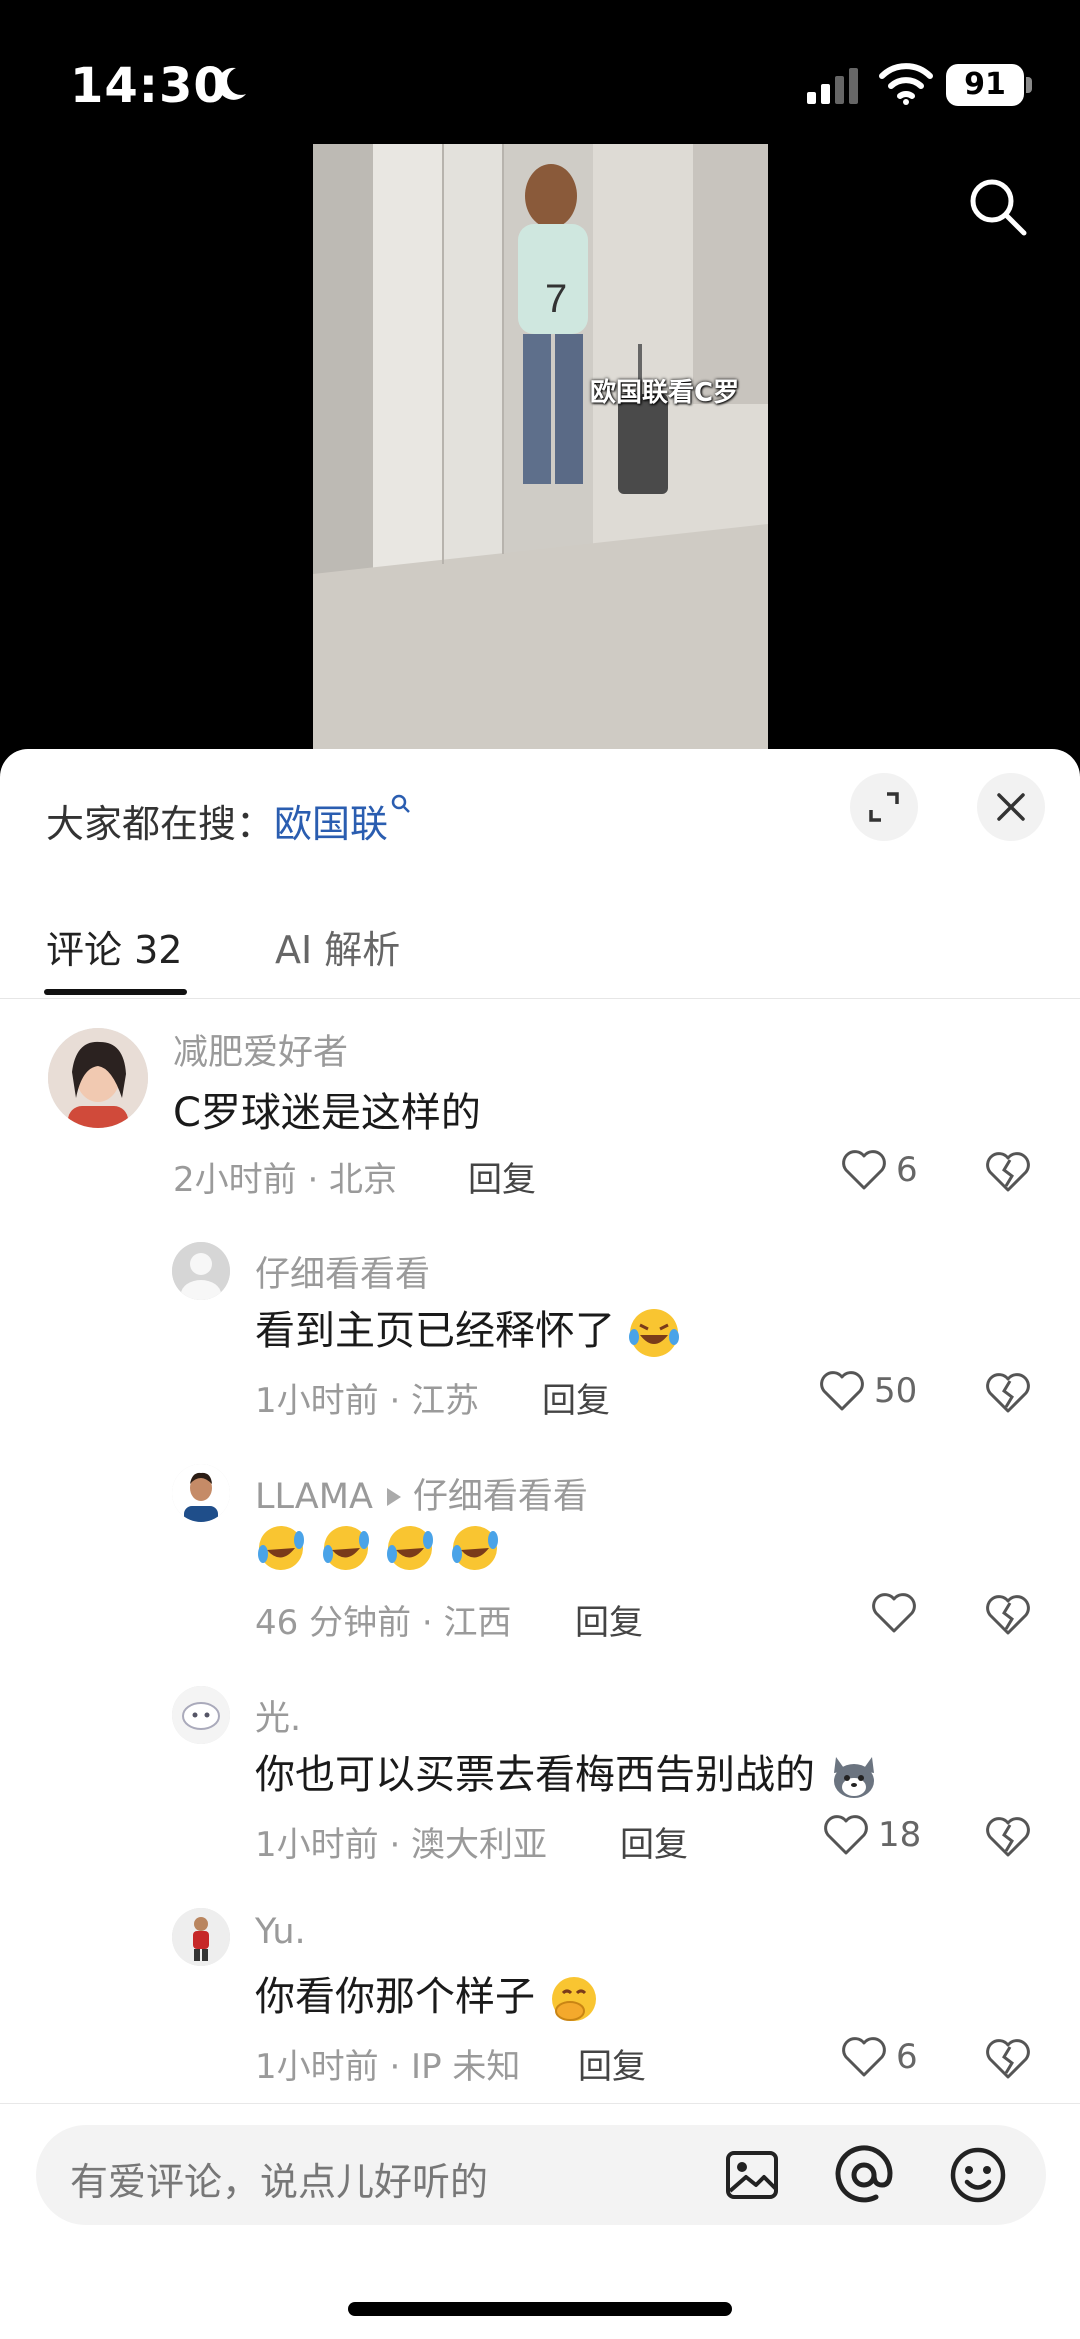  Describe the element at coordinates (900, 1835) in the screenshot. I see `like-count: 18` at that location.